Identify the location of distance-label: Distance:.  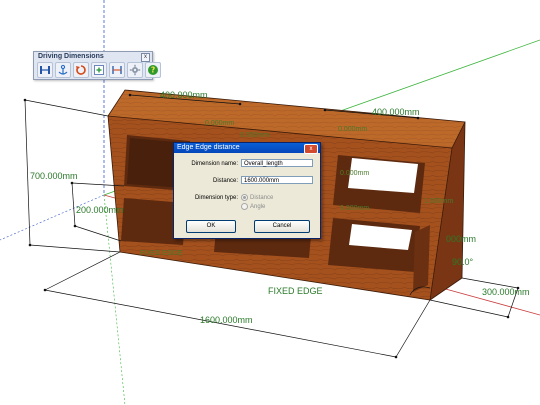
(225, 181).